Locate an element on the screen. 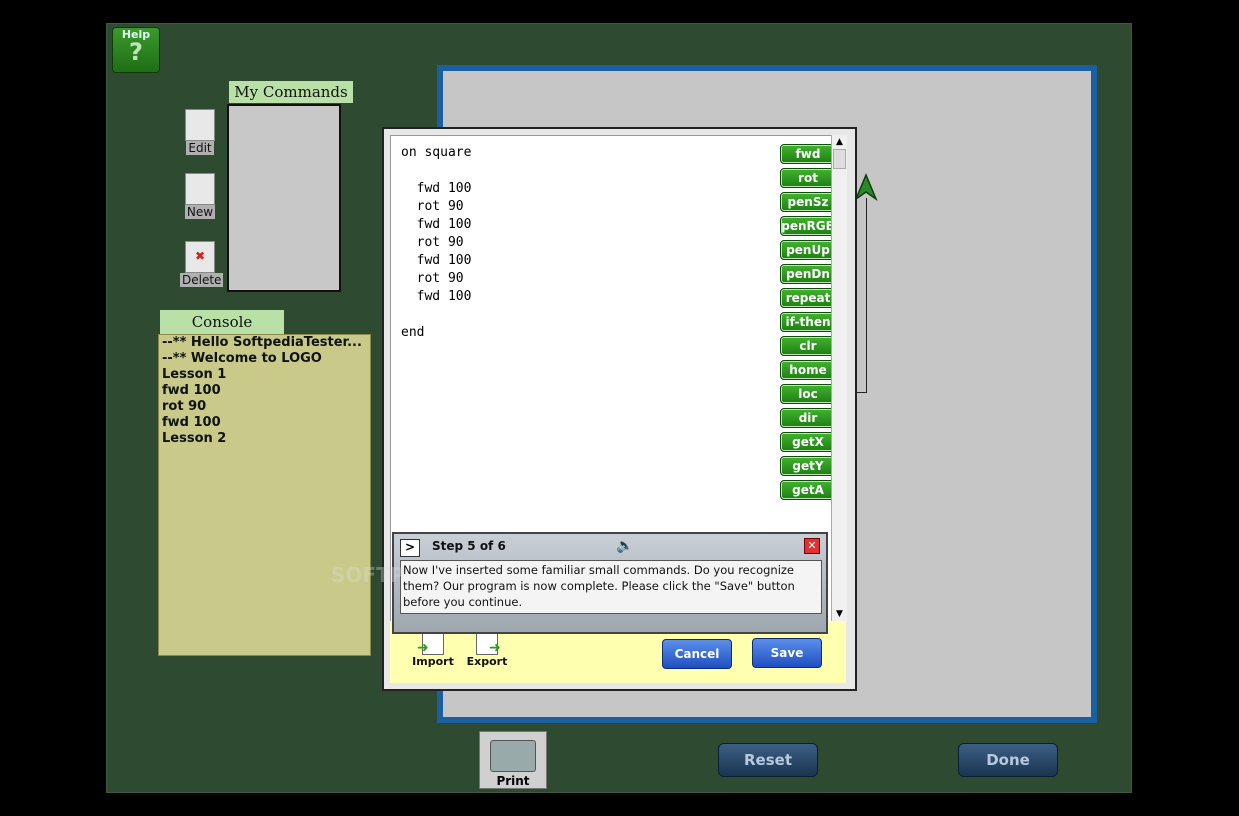 The height and width of the screenshot is (816, 1239). step-header: > Step 5 of 6 🔈 ✕ is located at coordinates (610, 546).